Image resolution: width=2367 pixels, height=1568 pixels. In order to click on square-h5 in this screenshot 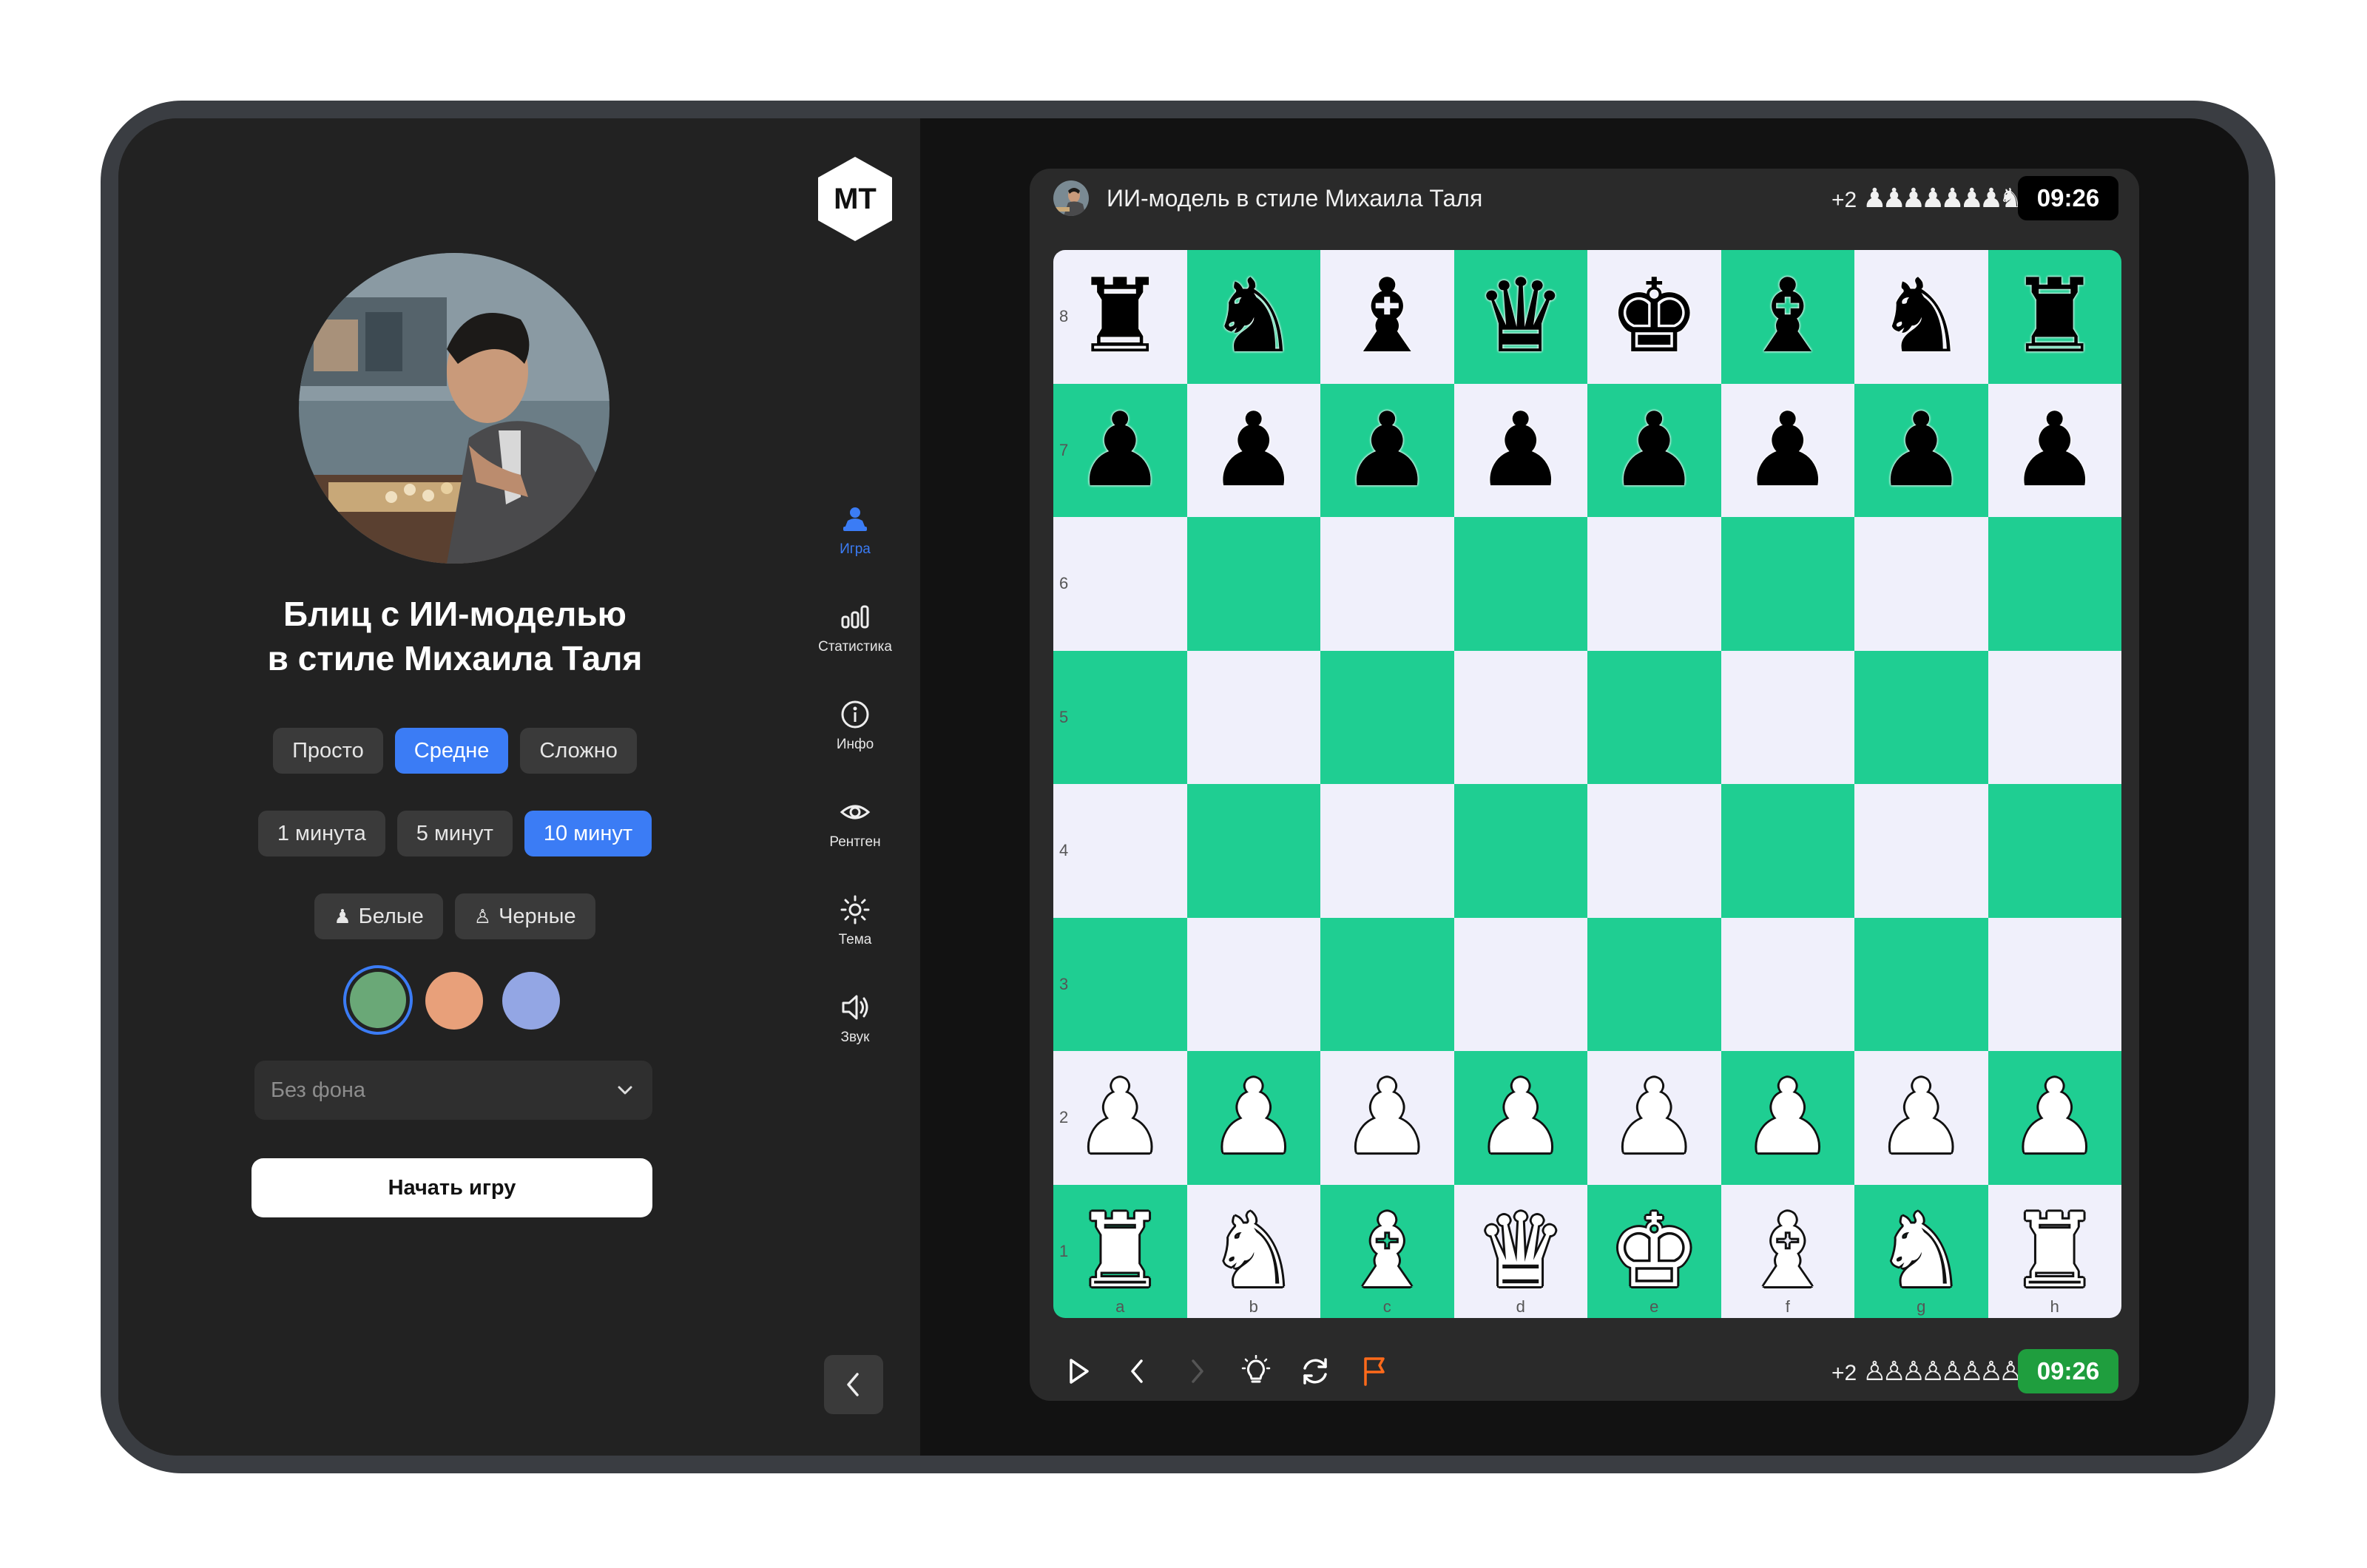, I will do `click(2054, 717)`.